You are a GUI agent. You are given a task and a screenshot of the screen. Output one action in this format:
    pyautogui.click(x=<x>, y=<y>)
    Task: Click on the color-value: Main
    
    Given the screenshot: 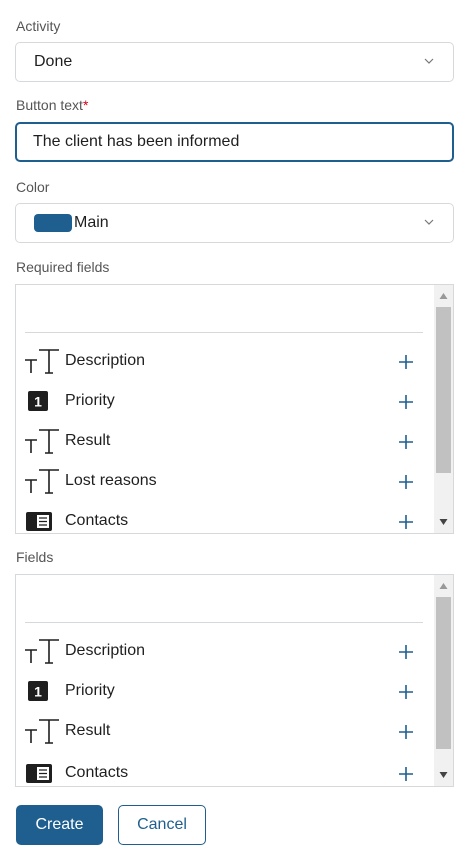 What is the action you would take?
    pyautogui.click(x=91, y=222)
    